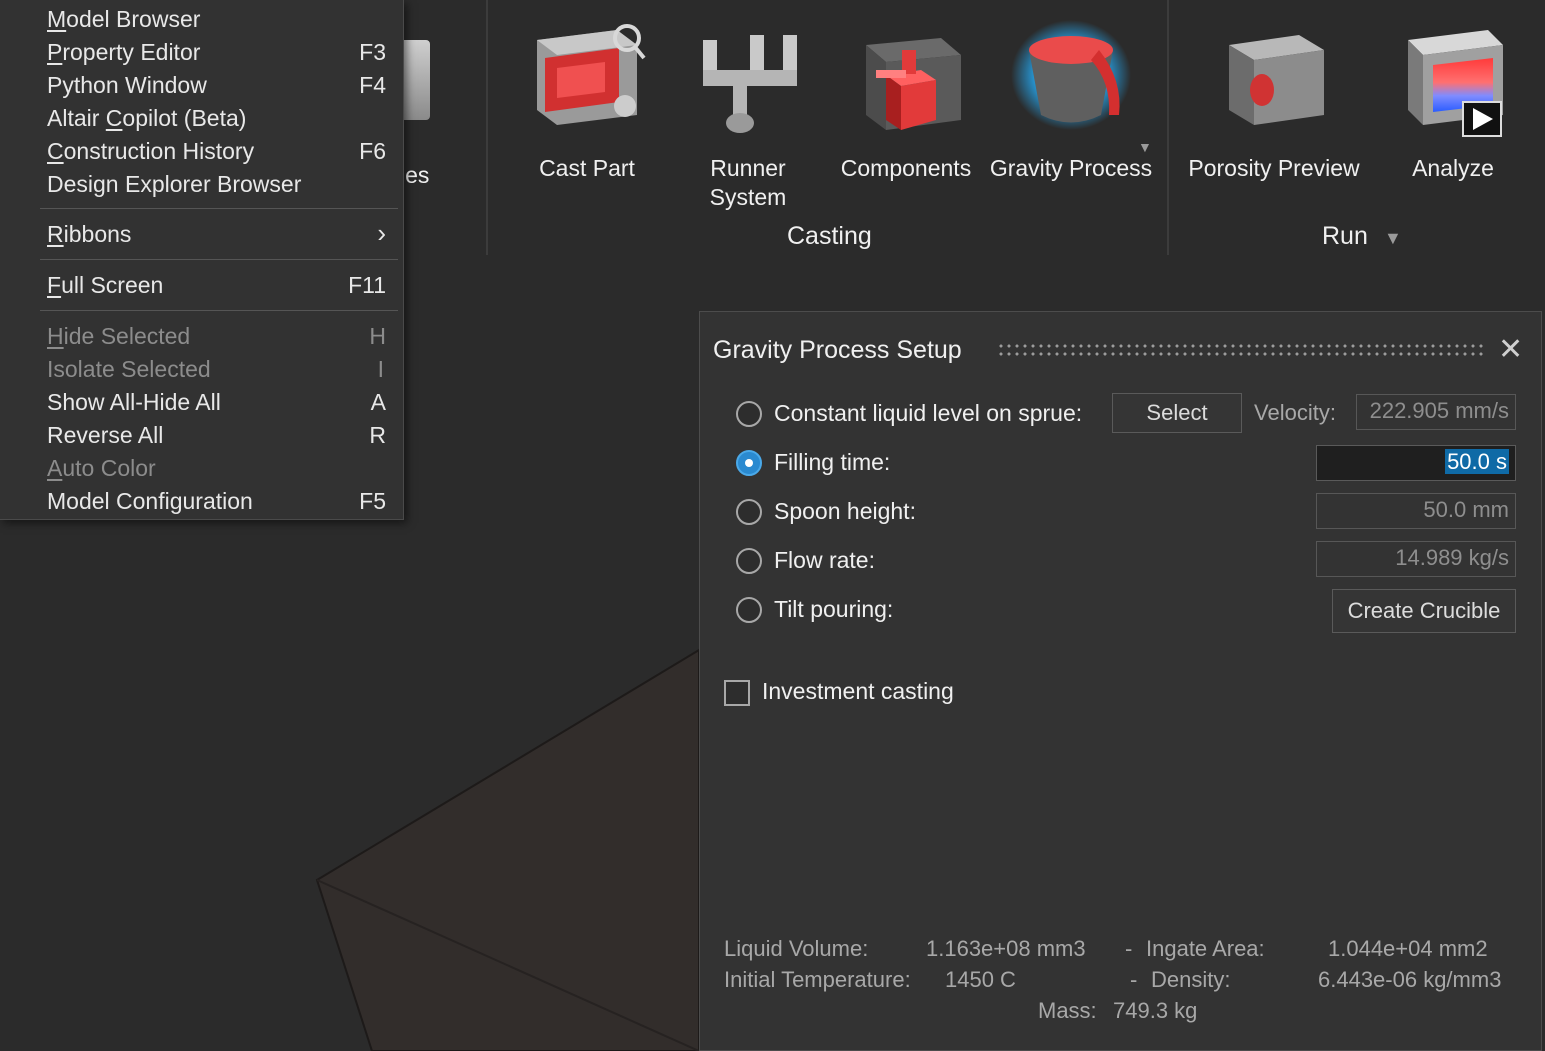 This screenshot has height=1051, width=1545. What do you see at coordinates (112, 285) in the screenshot?
I see `label-text: ull Screen` at bounding box center [112, 285].